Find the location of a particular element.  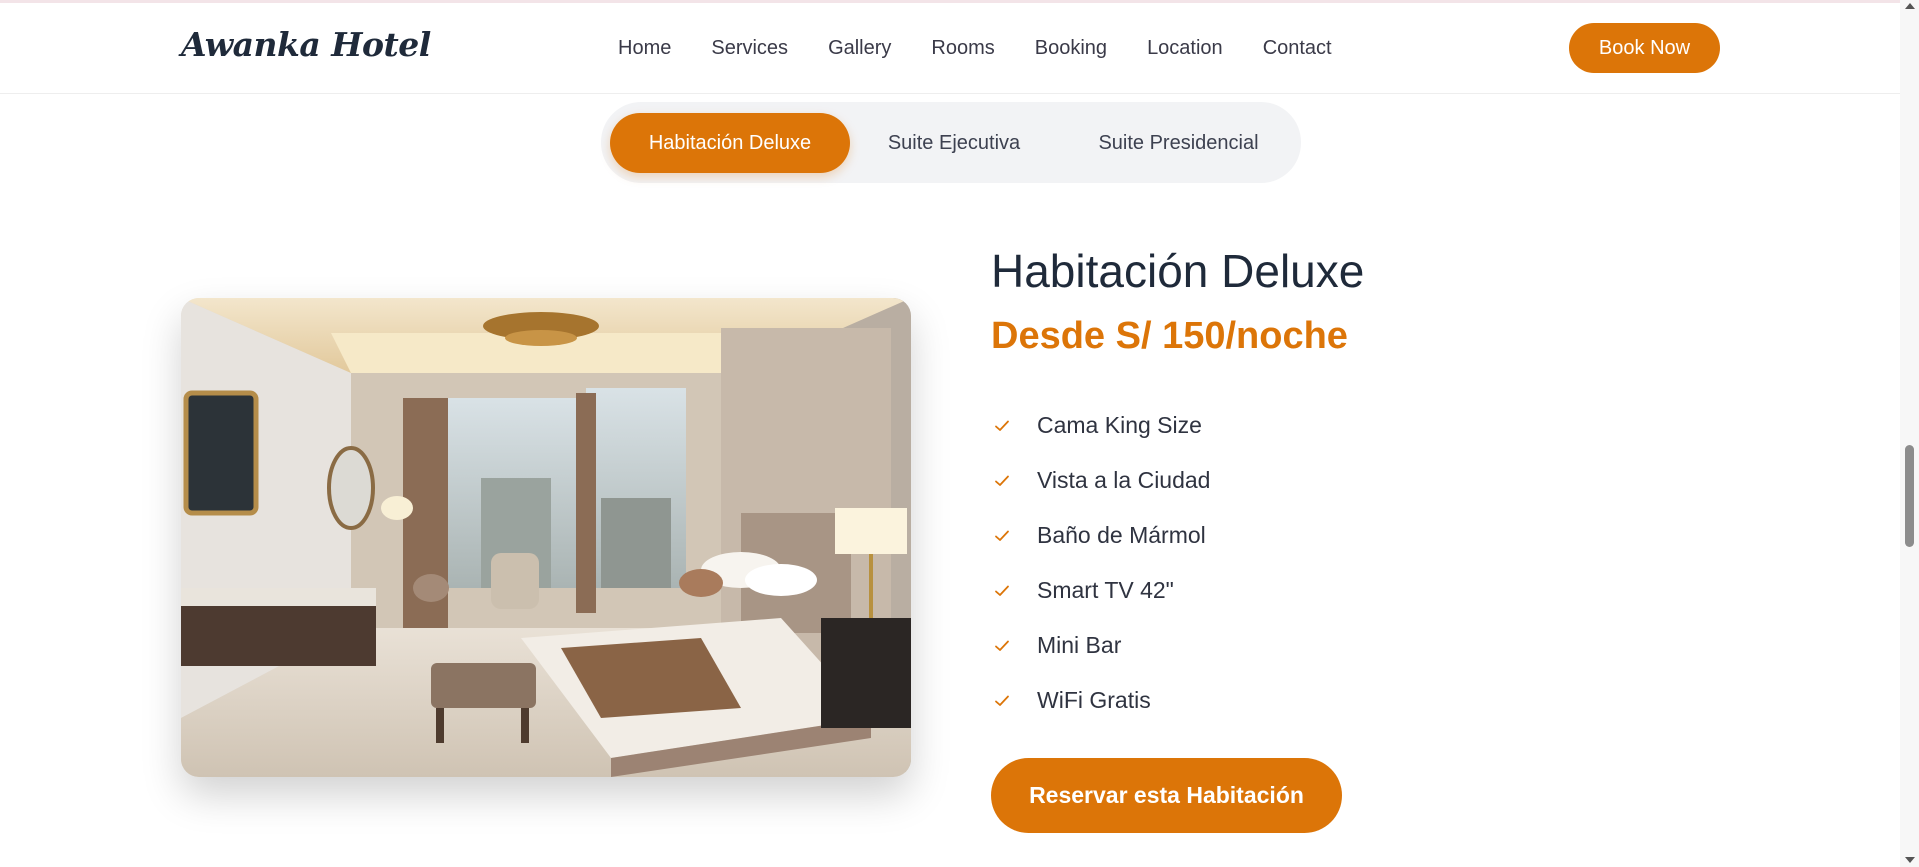

feature-label: WiFi Gratis is located at coordinates (1094, 700).